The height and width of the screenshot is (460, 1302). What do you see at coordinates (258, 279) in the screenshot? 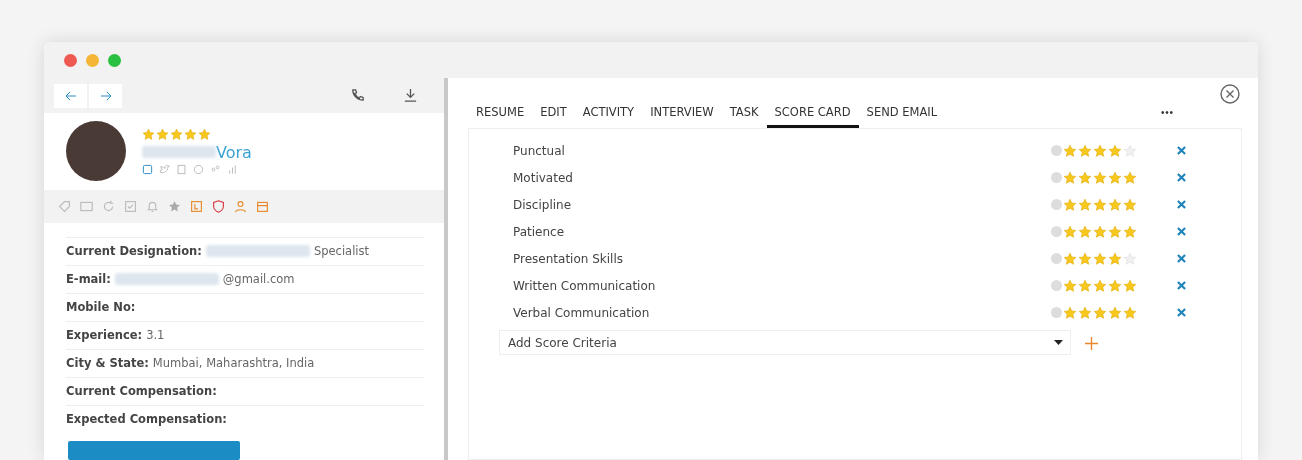
I see `field-value: @gmail.com` at bounding box center [258, 279].